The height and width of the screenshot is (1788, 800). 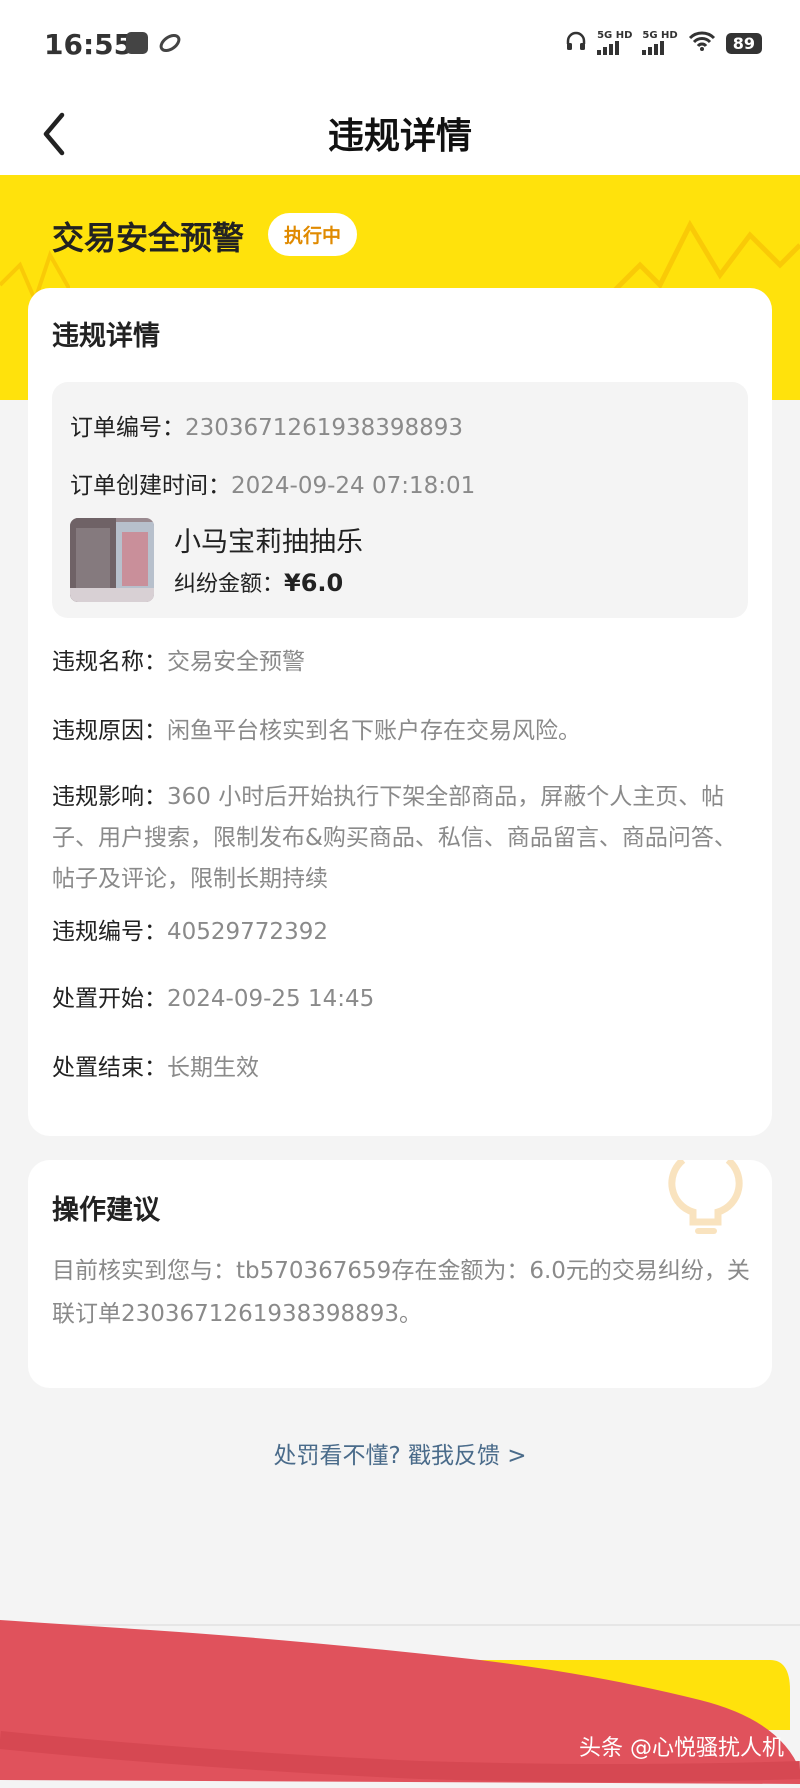 What do you see at coordinates (190, 932) in the screenshot?
I see `violation-number-row: 违规编号：40529772392` at bounding box center [190, 932].